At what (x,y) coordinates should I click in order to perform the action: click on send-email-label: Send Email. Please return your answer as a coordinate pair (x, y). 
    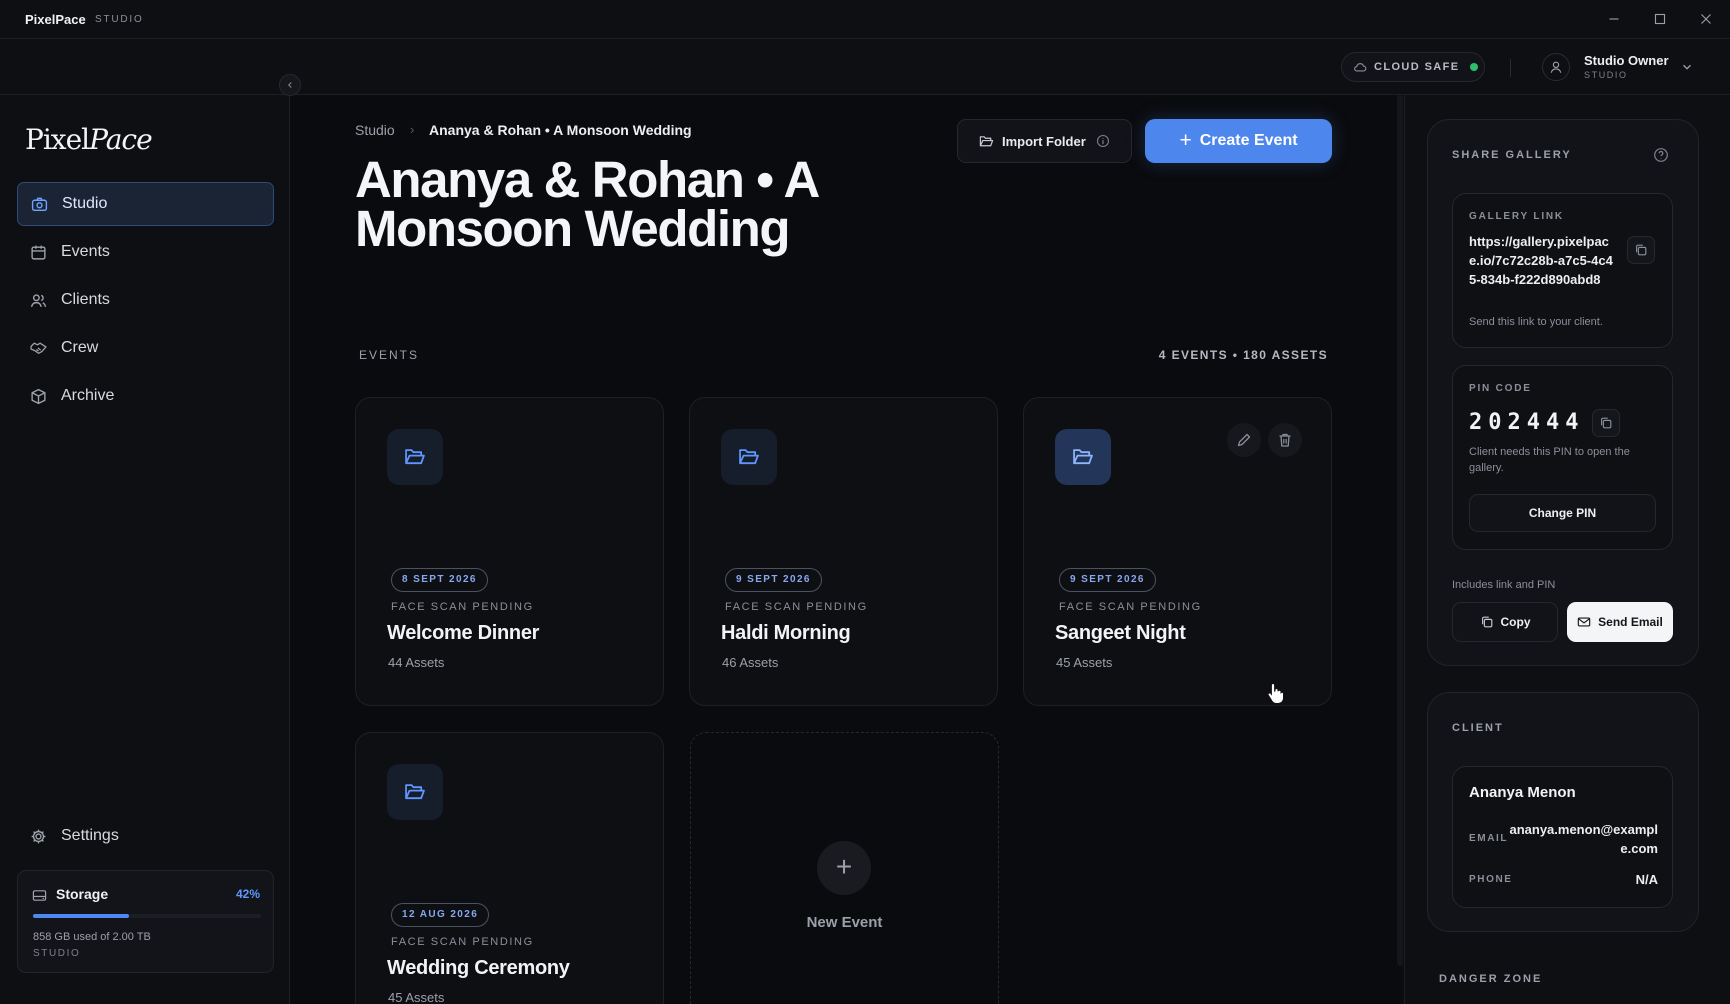
    Looking at the image, I should click on (1630, 622).